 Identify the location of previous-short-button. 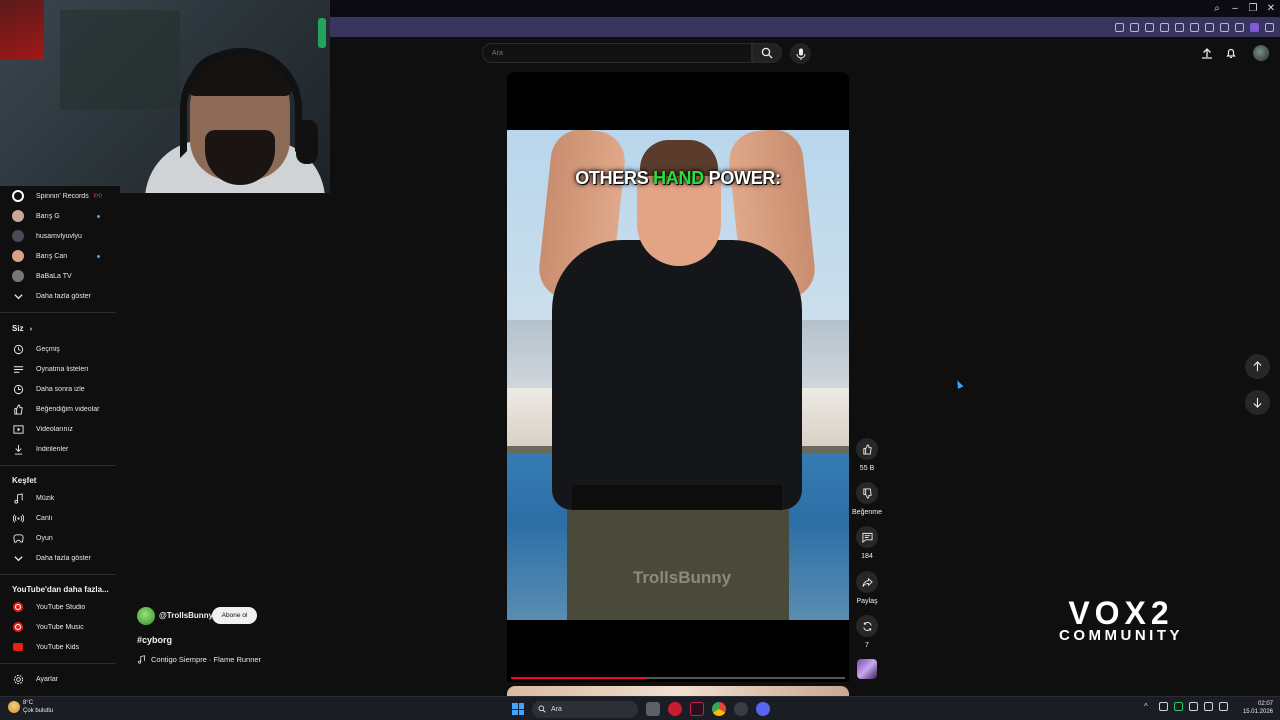
(1257, 366).